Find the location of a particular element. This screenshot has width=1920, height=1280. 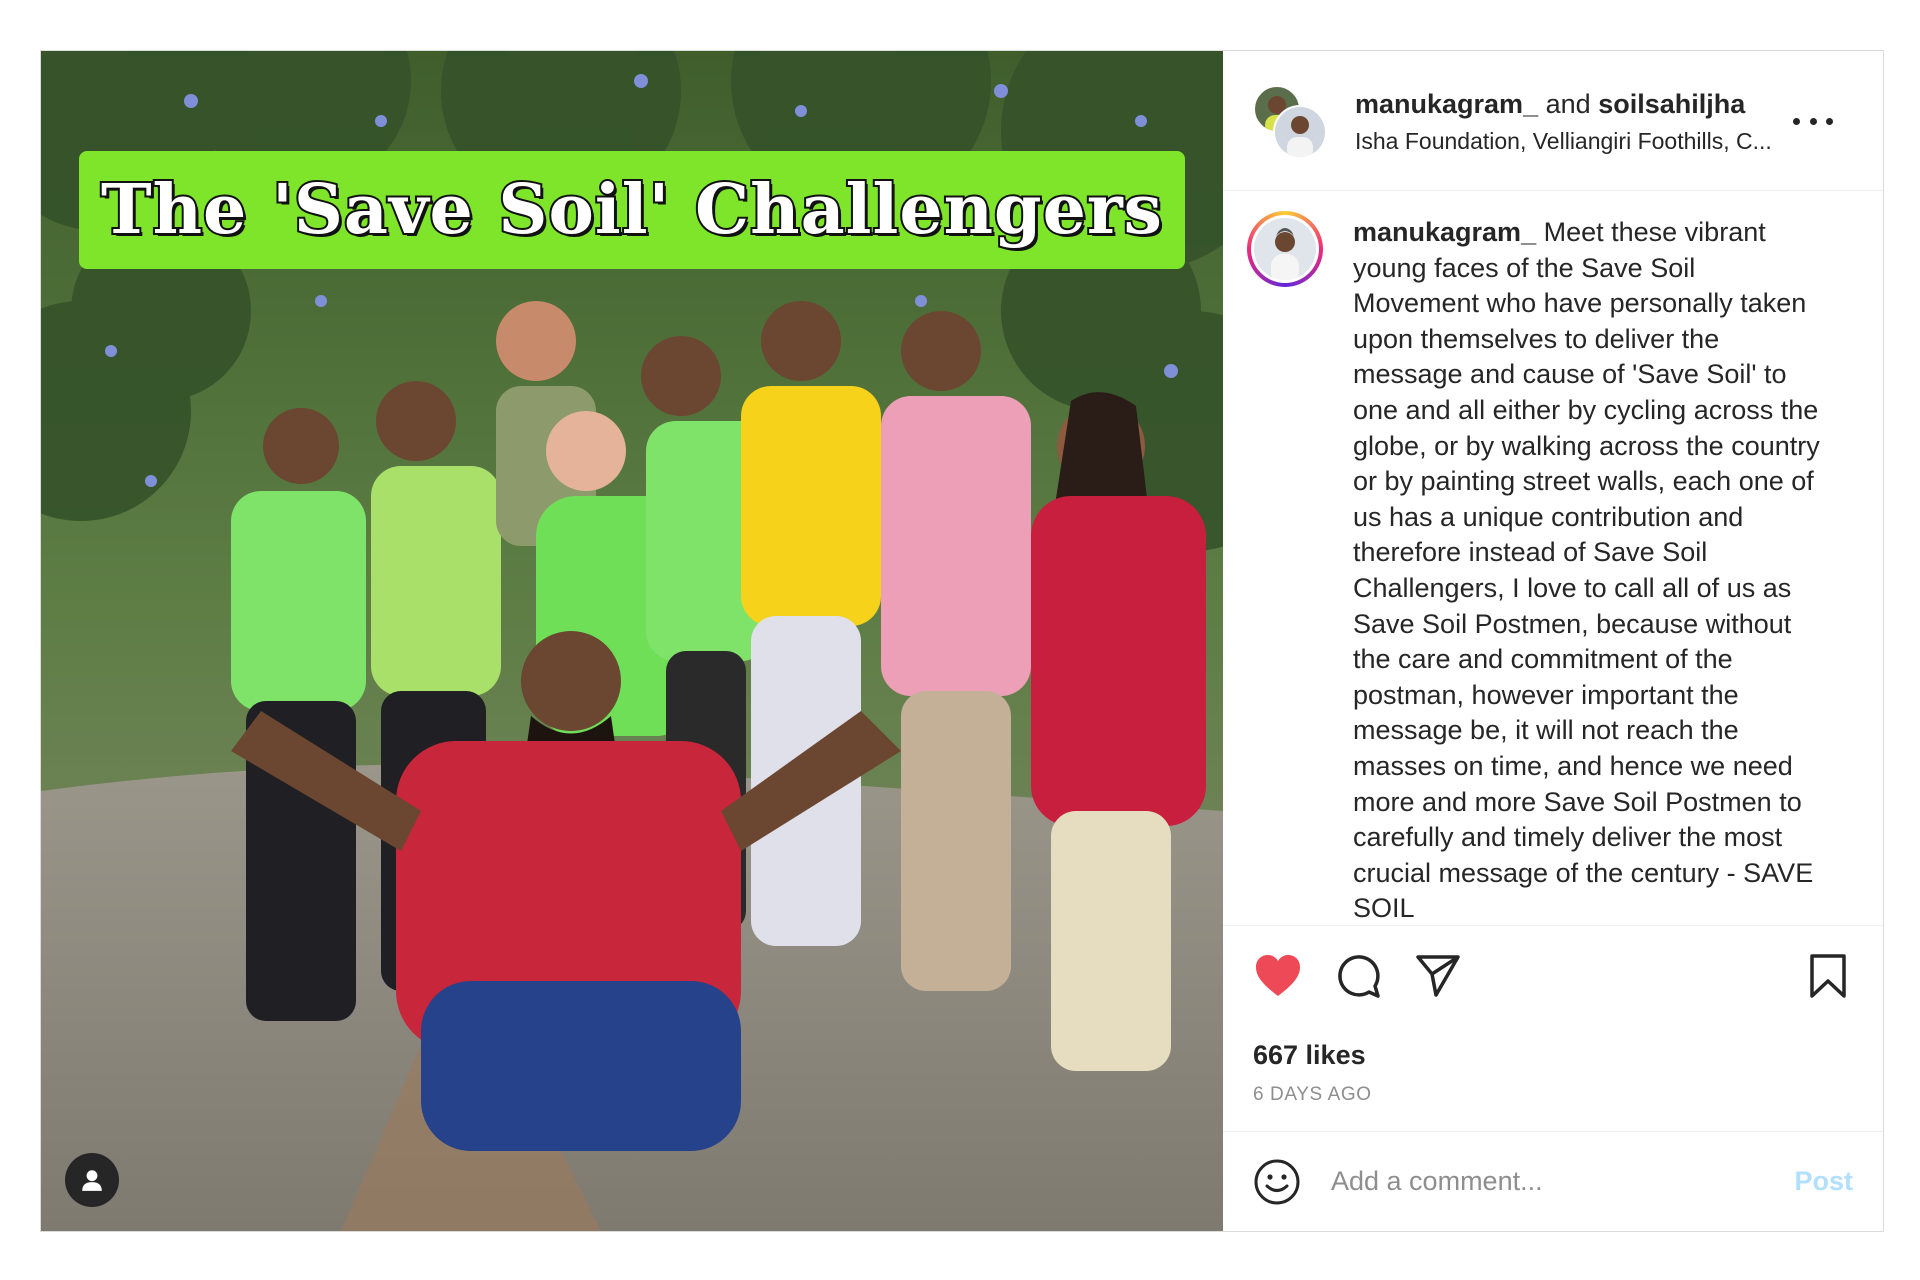

username-link: soilsahiljha is located at coordinates (1671, 104).